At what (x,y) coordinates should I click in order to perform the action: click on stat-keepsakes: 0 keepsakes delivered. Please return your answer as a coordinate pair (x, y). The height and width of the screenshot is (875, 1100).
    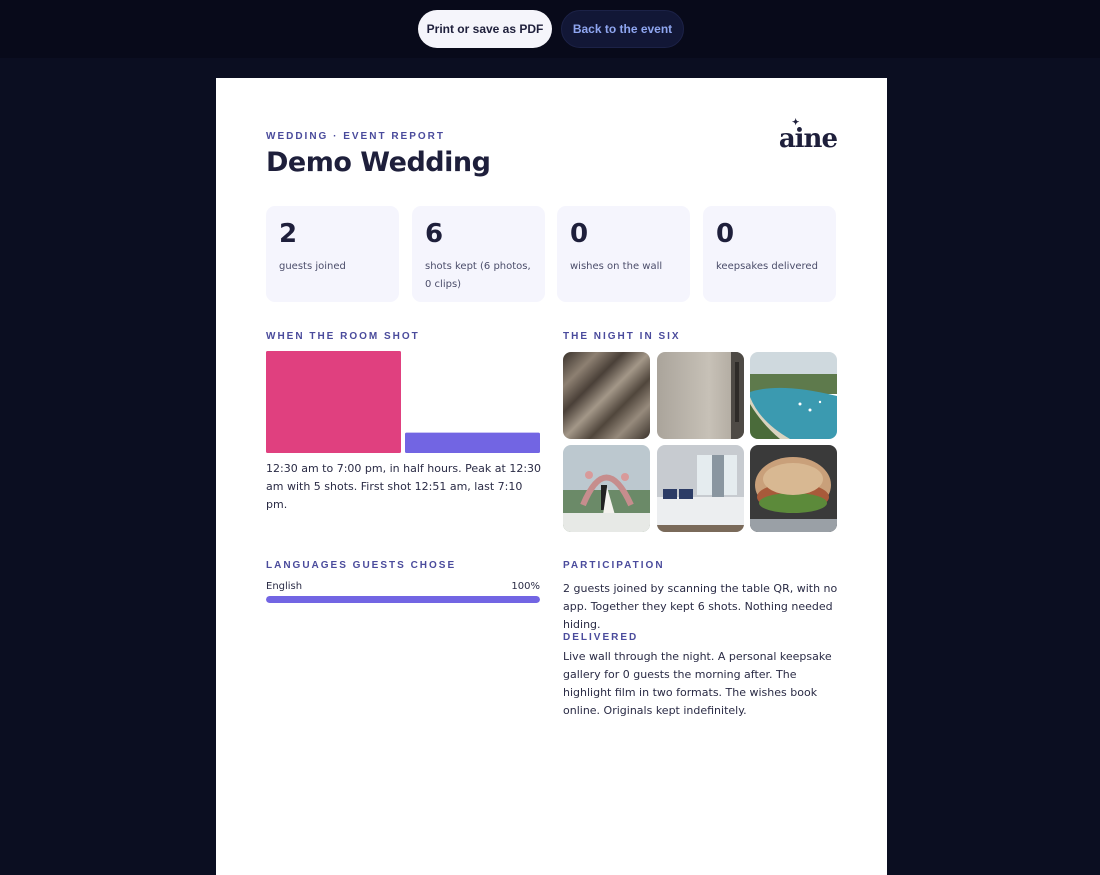
    Looking at the image, I should click on (769, 254).